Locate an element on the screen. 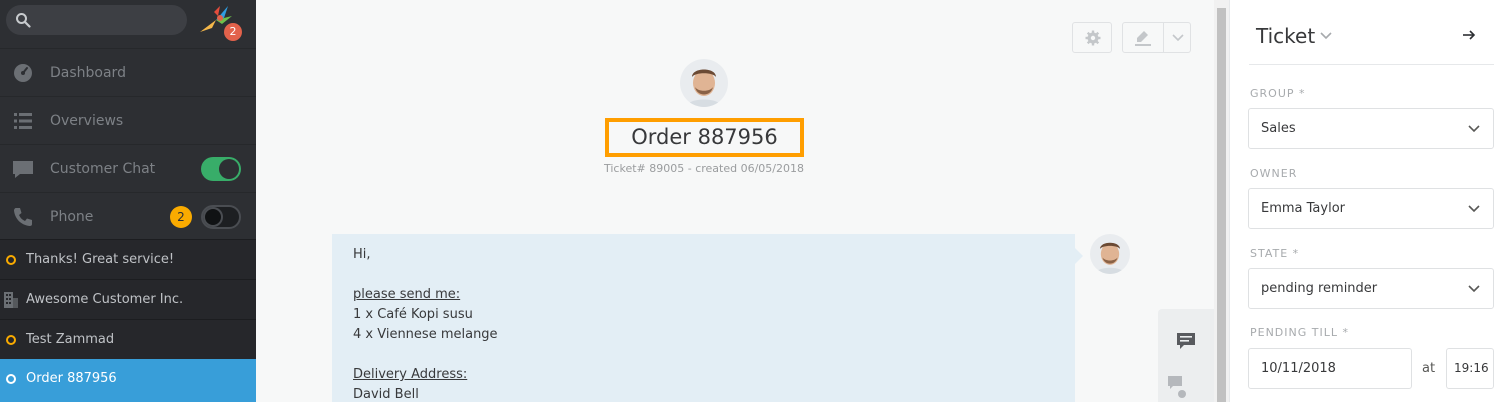 Image resolution: width=1503 pixels, height=402 pixels. state-value: pending reminder is located at coordinates (1319, 288).